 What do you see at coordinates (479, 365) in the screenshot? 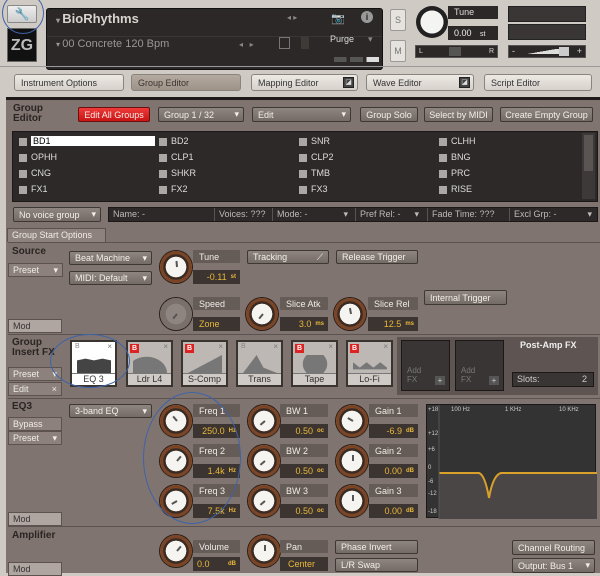
I see `add-fx-slot-2: Add FX +` at bounding box center [479, 365].